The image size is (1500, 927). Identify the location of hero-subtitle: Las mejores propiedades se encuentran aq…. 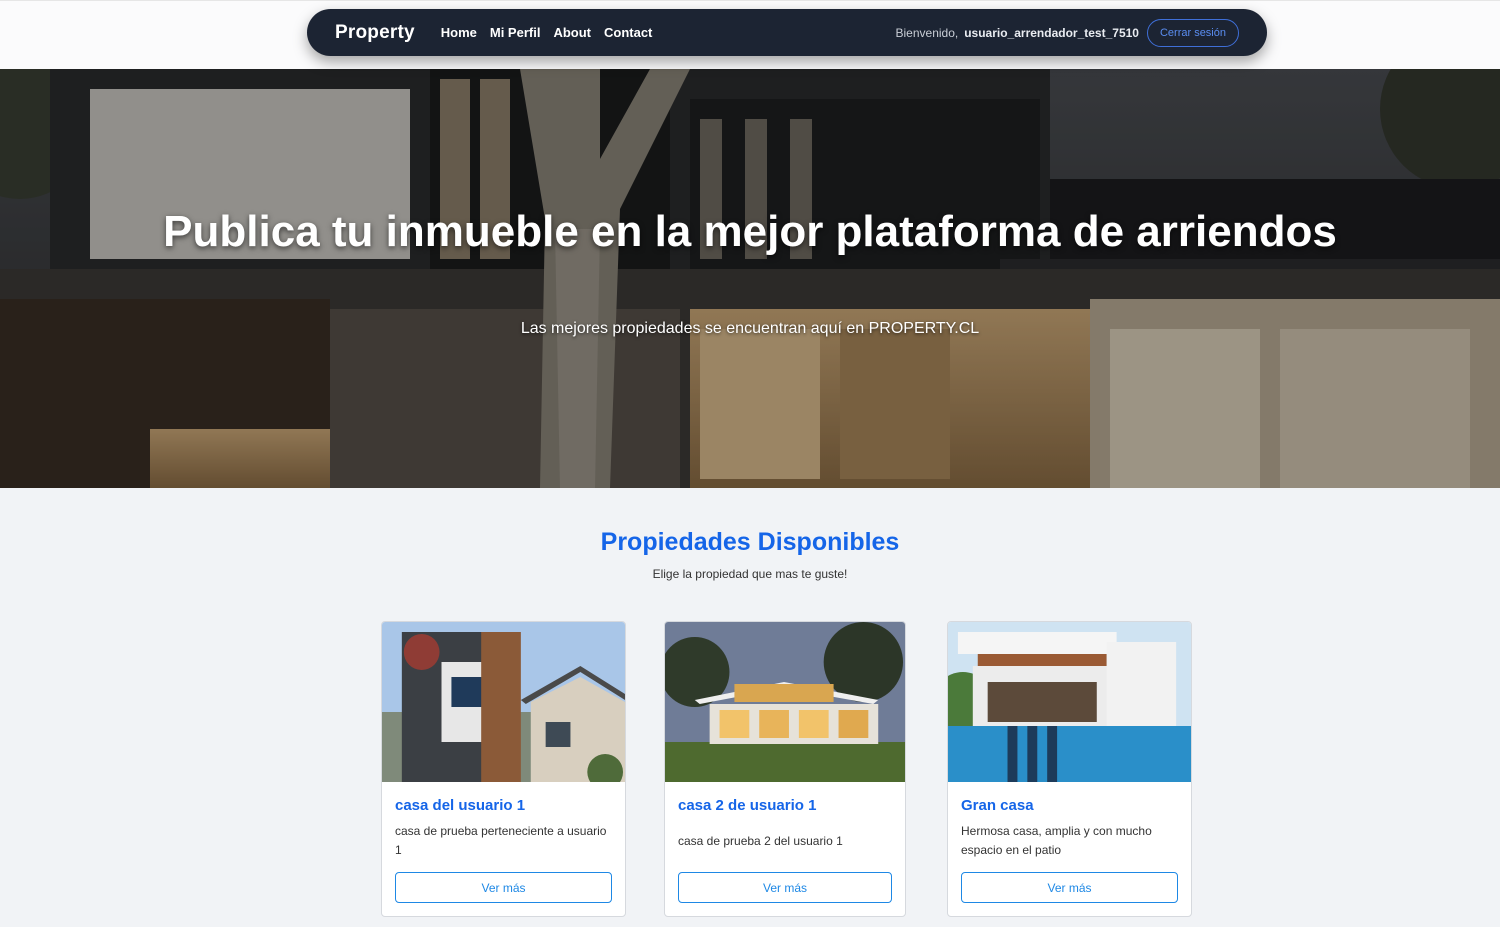
(750, 328).